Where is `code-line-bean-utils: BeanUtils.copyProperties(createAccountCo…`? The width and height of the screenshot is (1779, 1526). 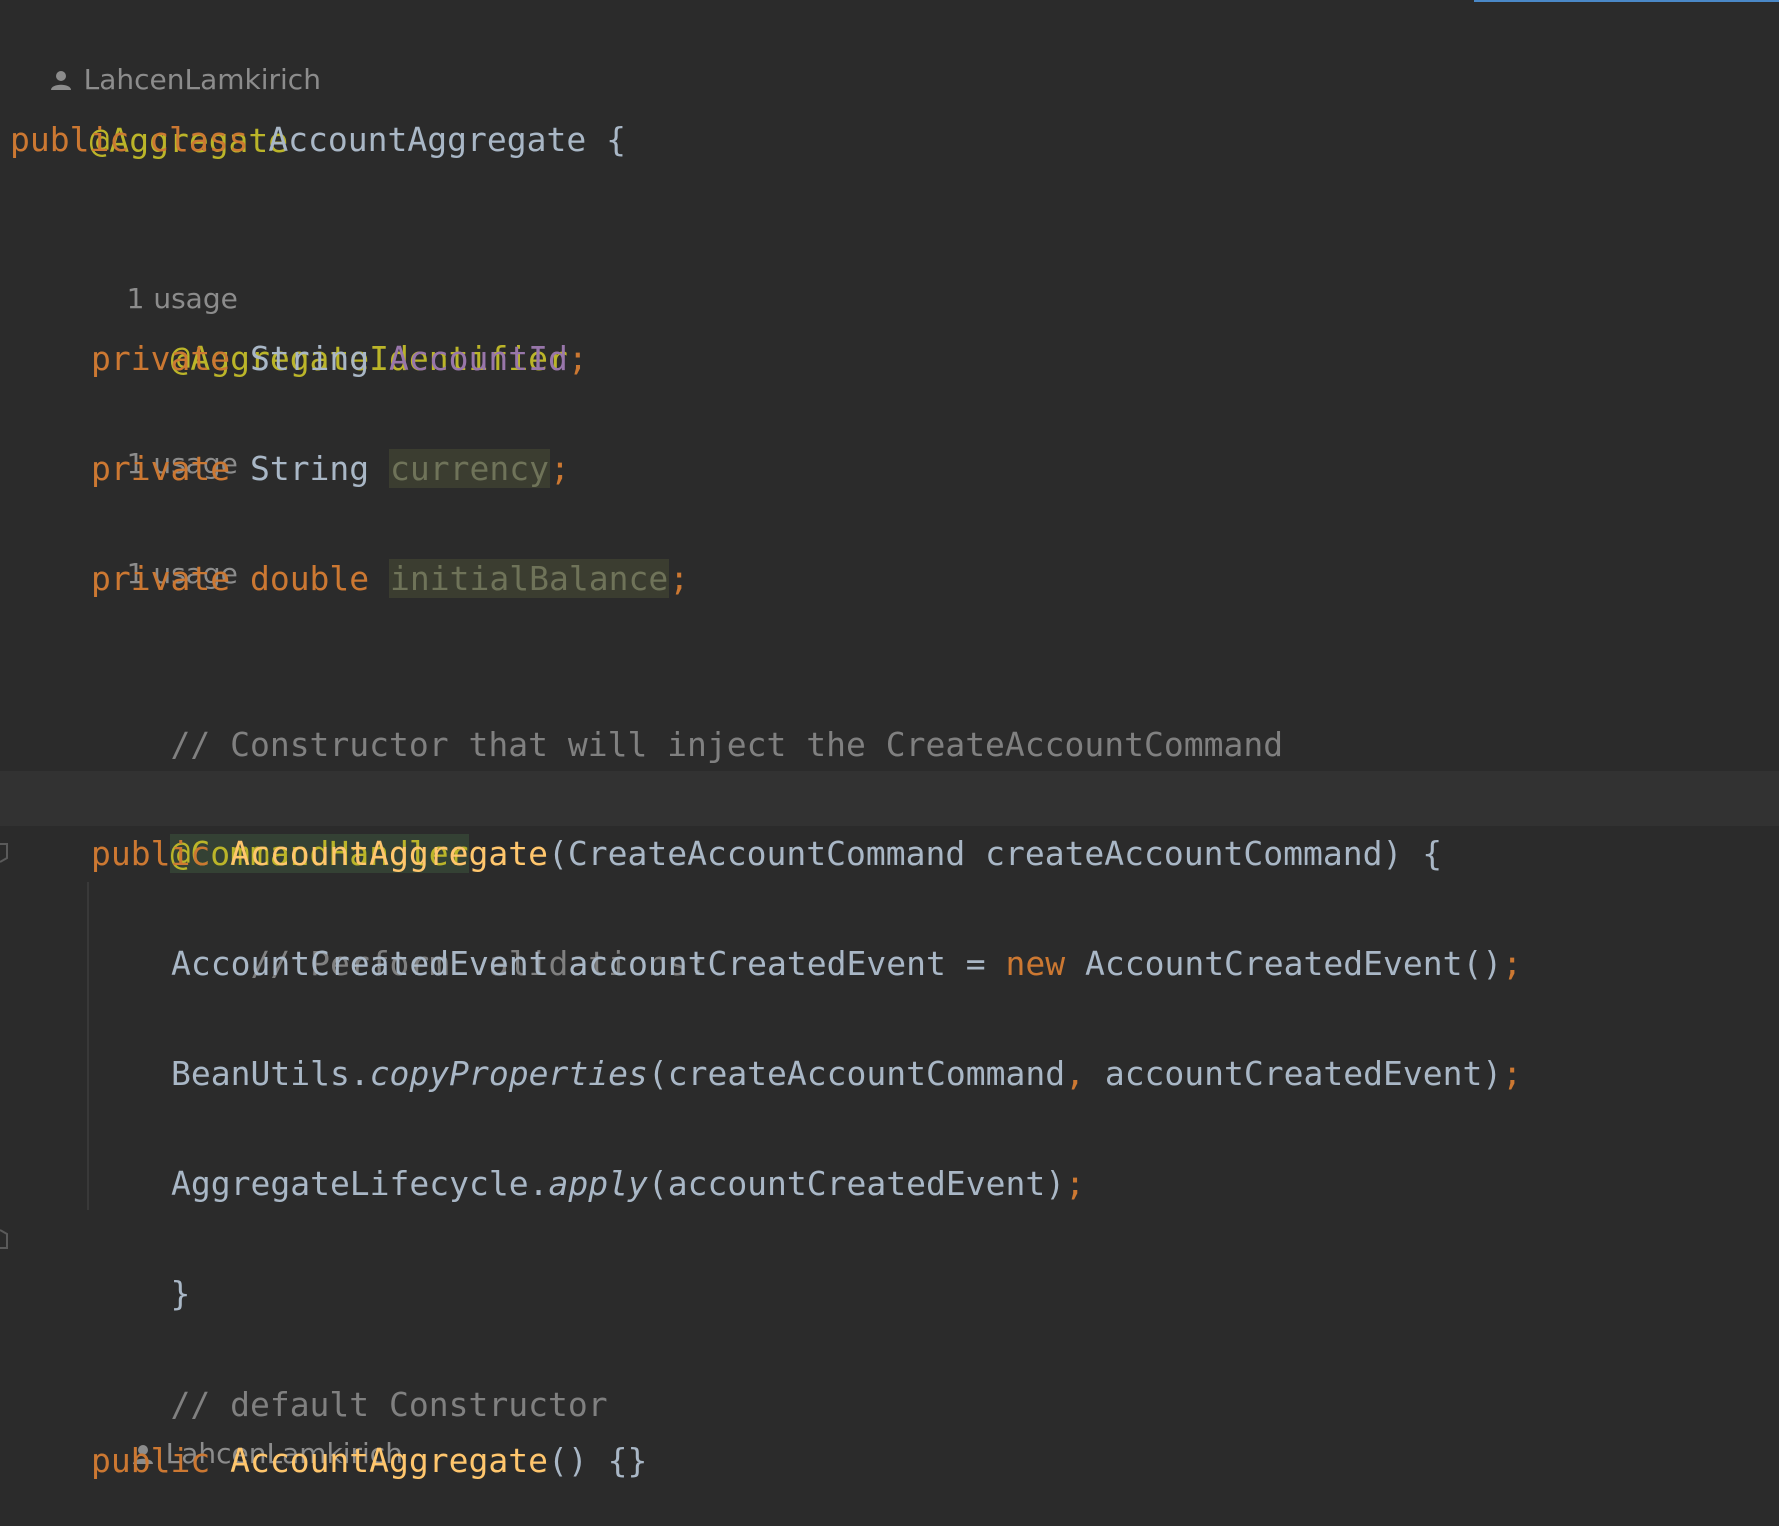 code-line-bean-utils: BeanUtils.copyProperties(createAccountCo… is located at coordinates (975, 1073).